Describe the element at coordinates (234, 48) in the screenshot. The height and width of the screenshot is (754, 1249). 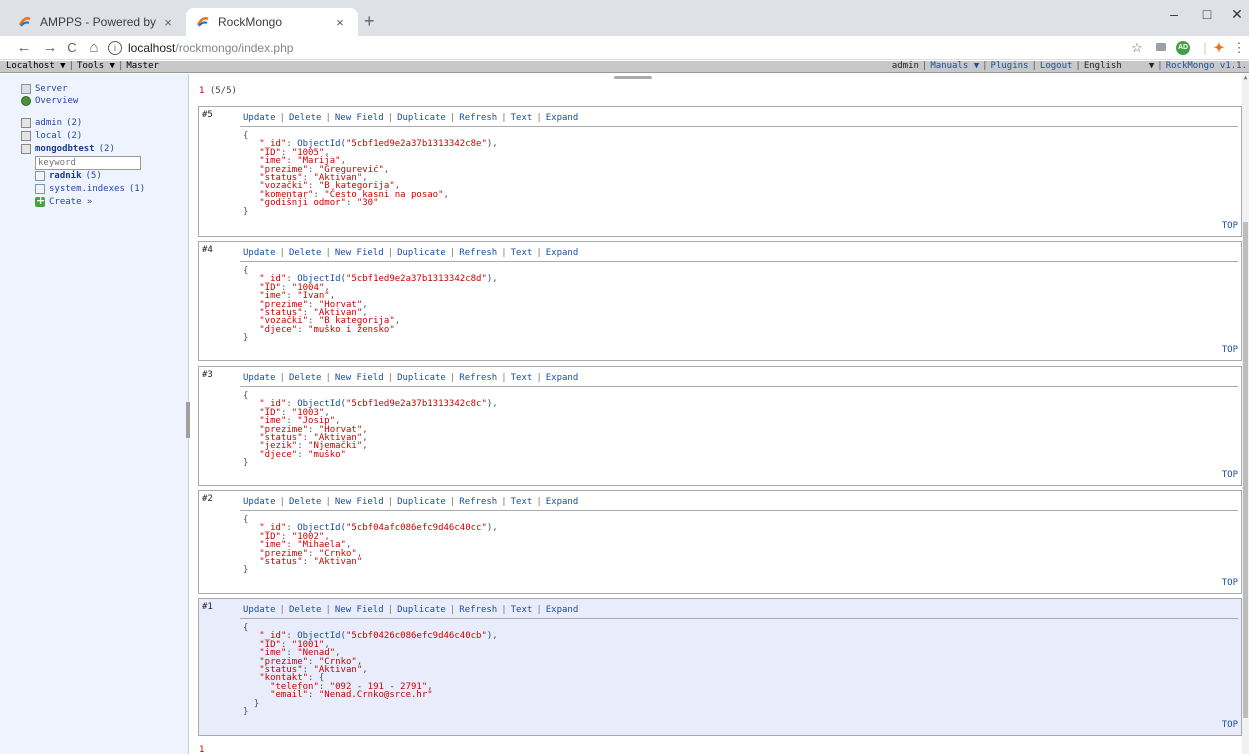
I see `url-path: /rockmongo/index.php` at that location.